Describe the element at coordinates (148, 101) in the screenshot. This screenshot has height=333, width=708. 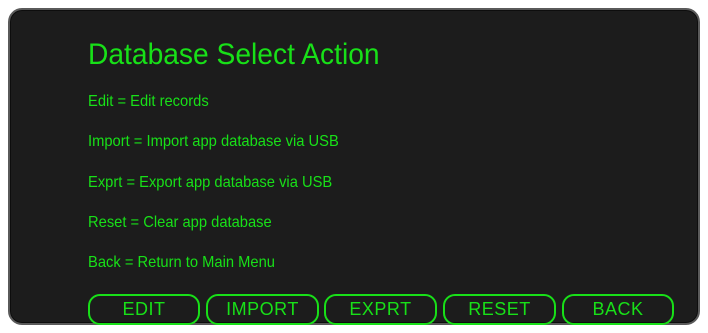
I see `help-line-edit: Edit = Edit records` at that location.